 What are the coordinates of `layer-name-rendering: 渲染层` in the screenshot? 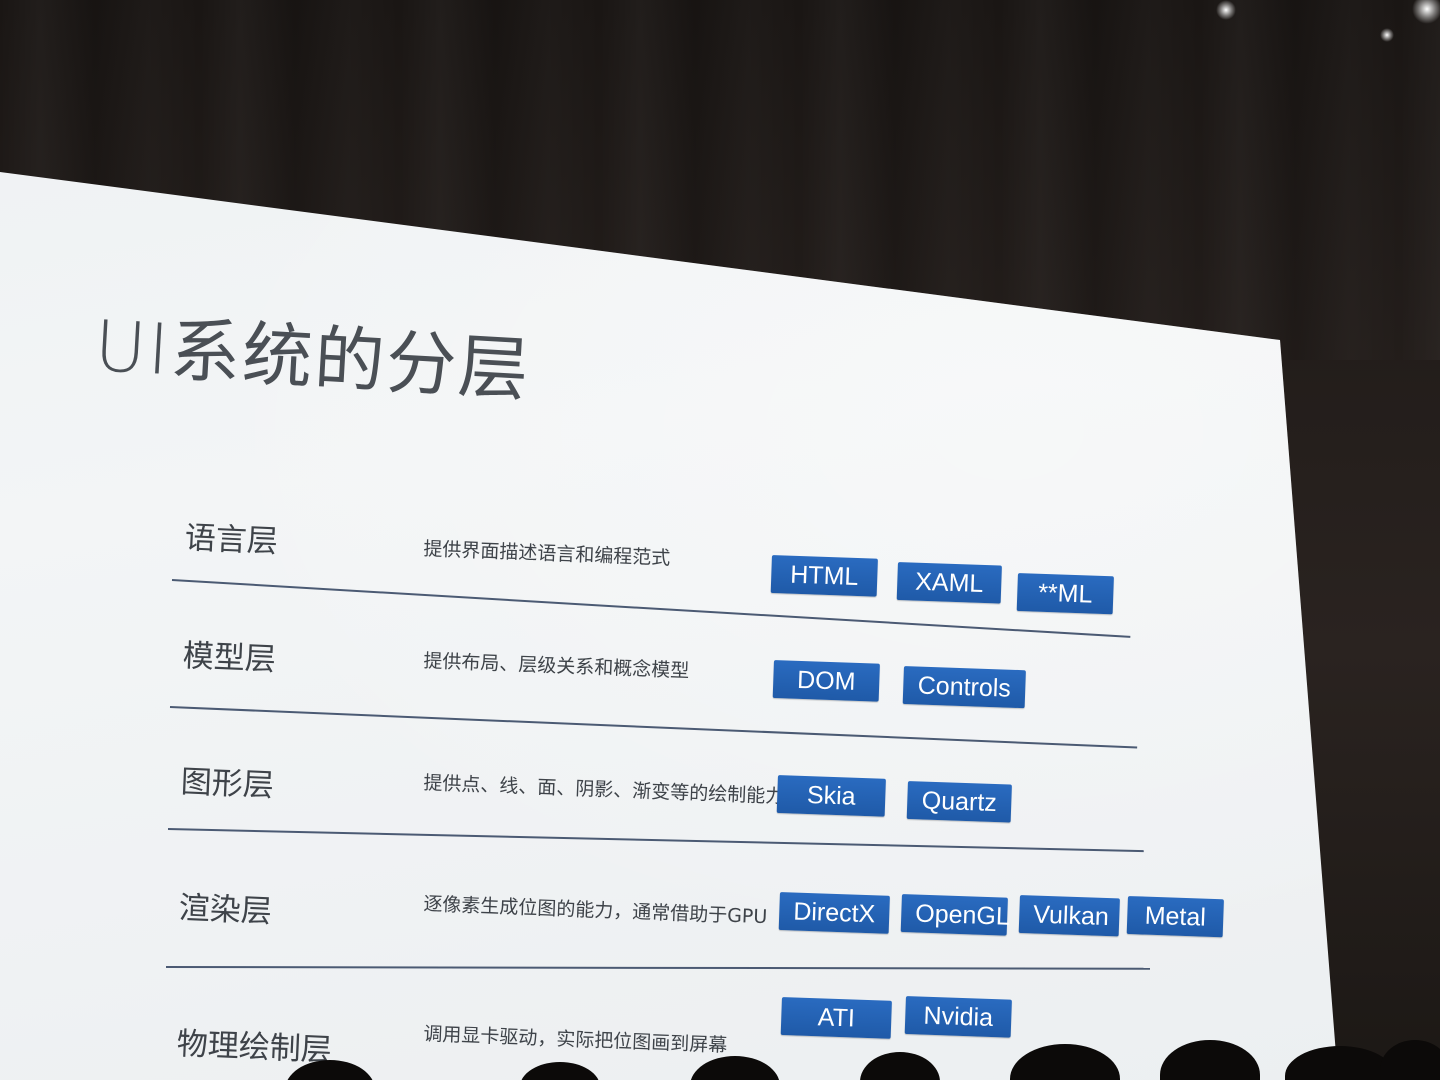 It's located at (225, 910).